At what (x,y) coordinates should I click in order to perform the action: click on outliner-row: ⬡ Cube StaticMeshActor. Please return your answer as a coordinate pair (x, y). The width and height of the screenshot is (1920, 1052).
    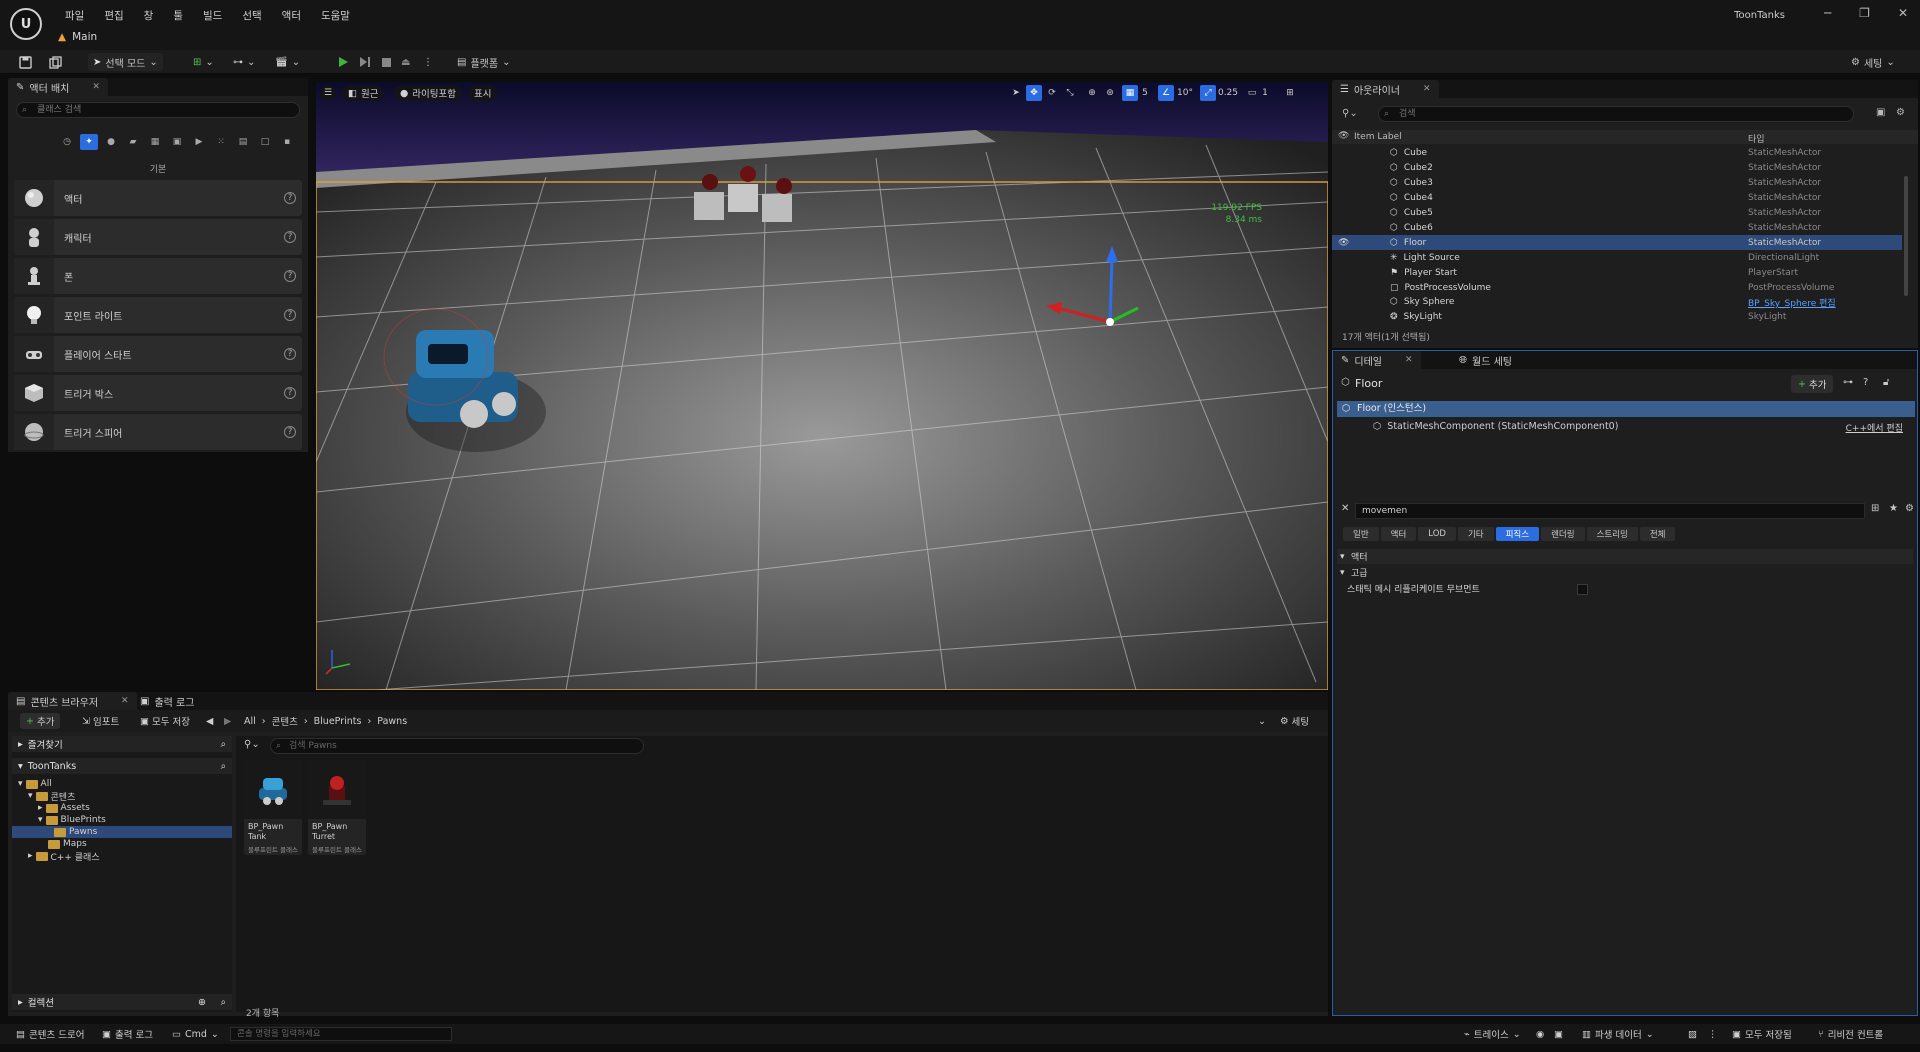
    Looking at the image, I should click on (1617, 153).